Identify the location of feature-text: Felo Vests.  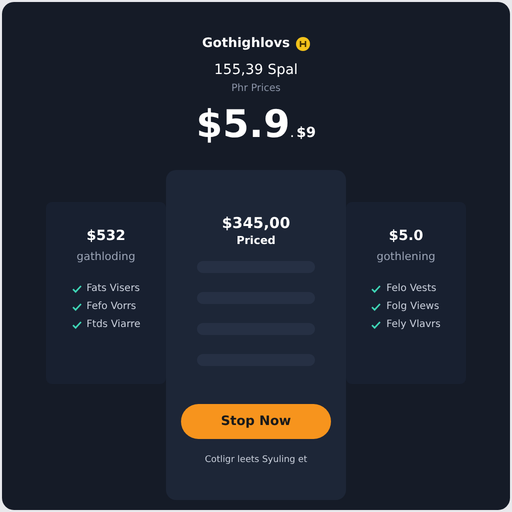
(411, 288).